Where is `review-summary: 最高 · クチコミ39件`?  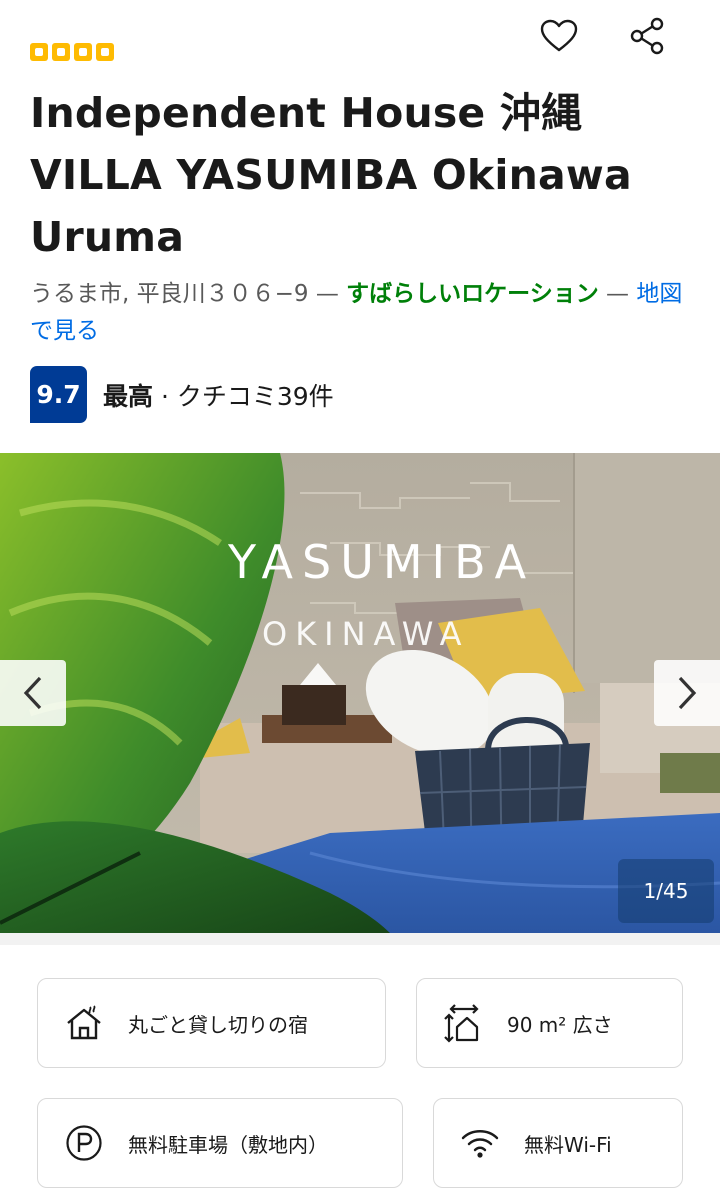 review-summary: 最高 · クチコミ39件 is located at coordinates (218, 395).